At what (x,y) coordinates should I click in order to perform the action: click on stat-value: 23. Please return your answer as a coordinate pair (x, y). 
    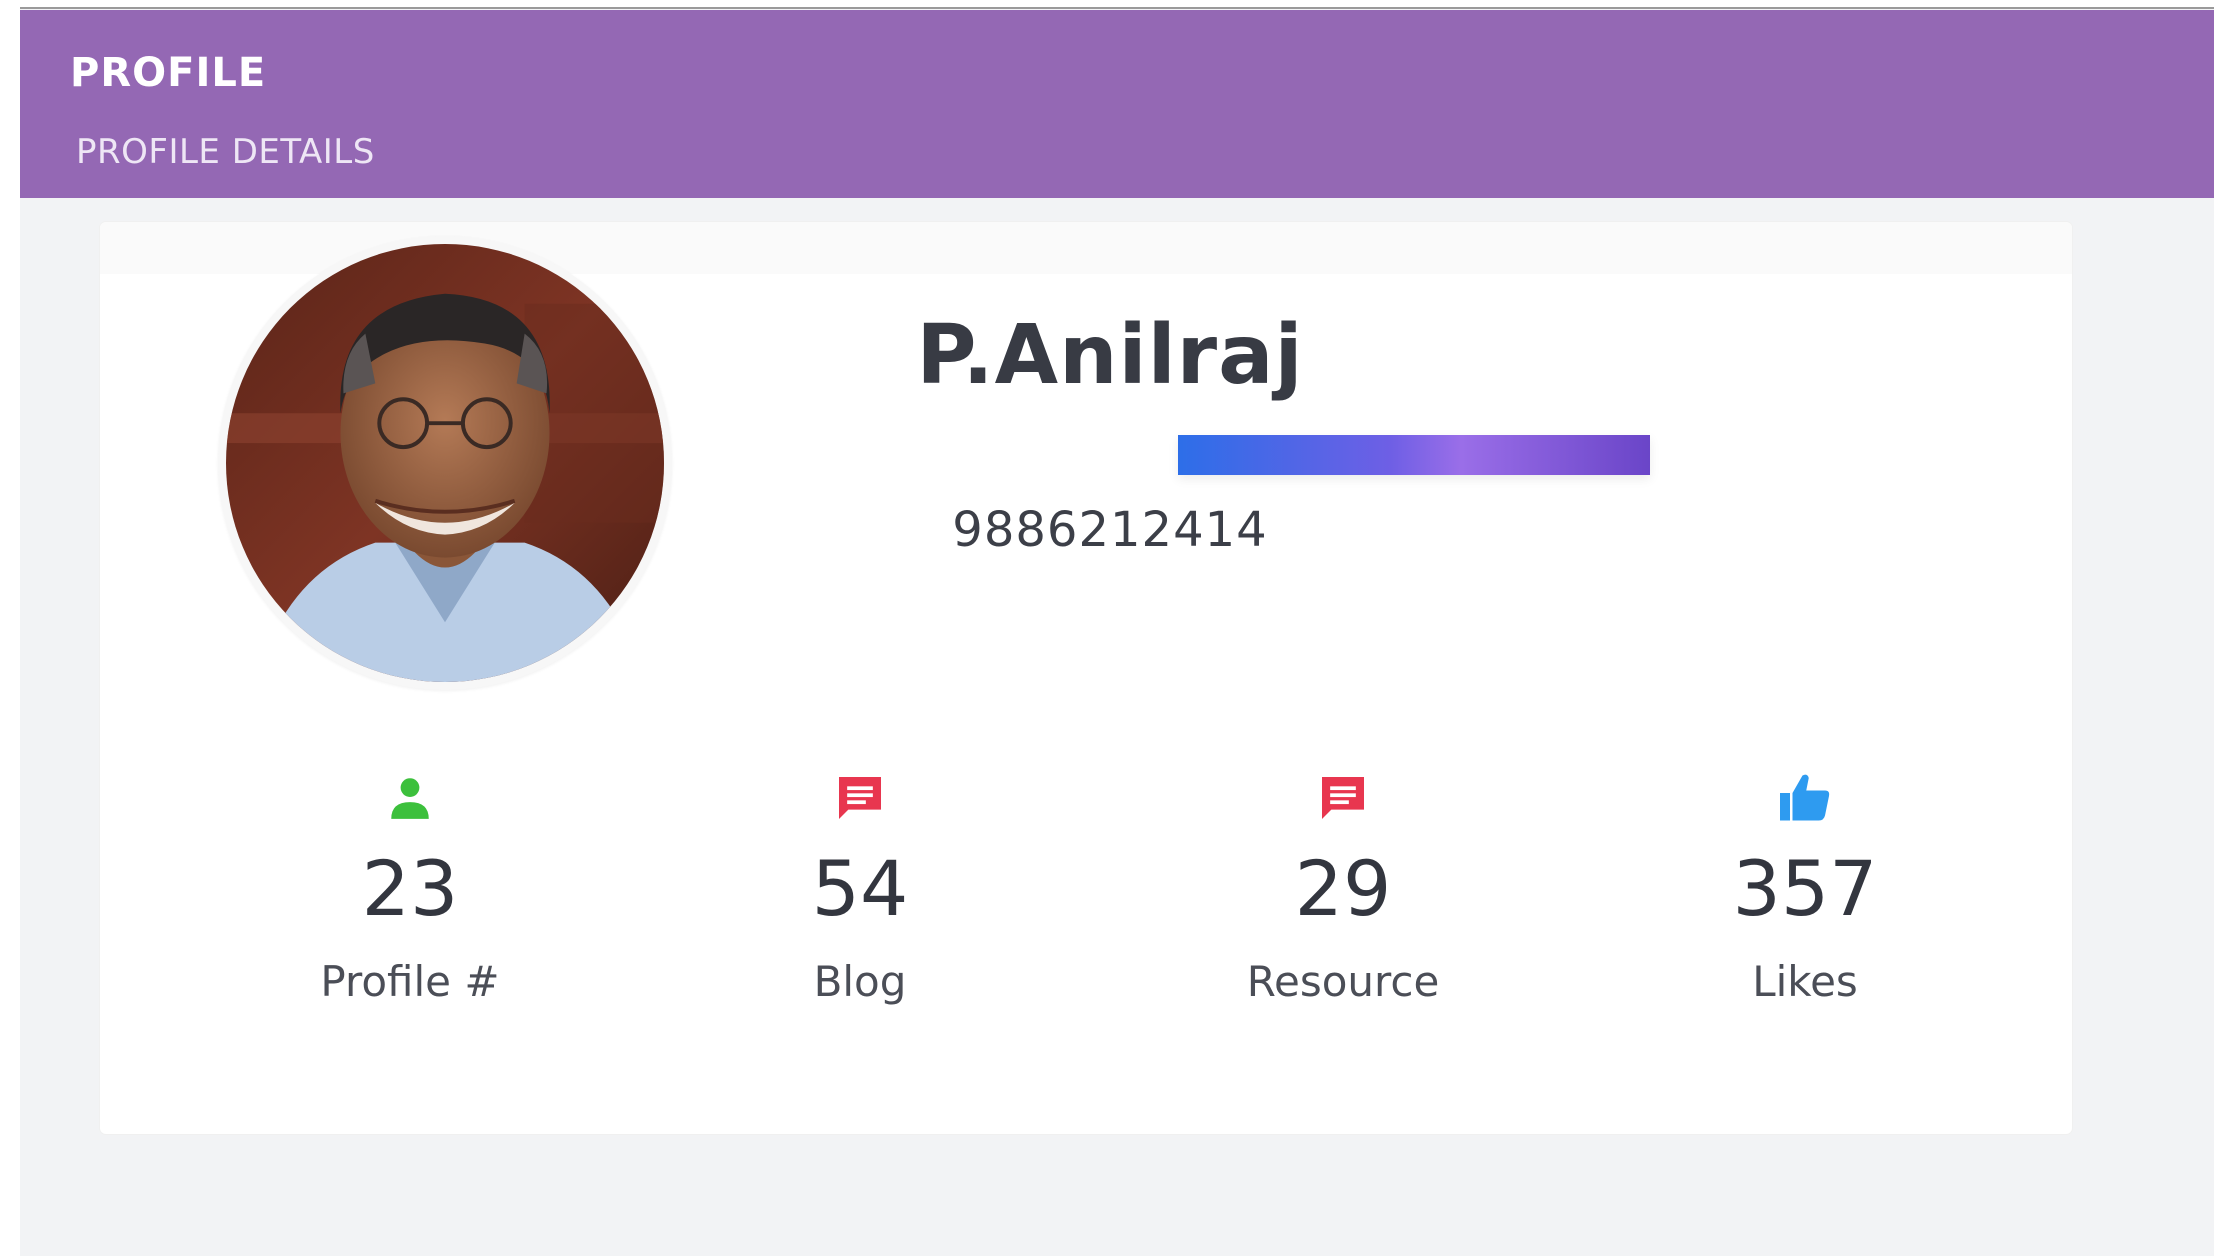
    Looking at the image, I should click on (410, 888).